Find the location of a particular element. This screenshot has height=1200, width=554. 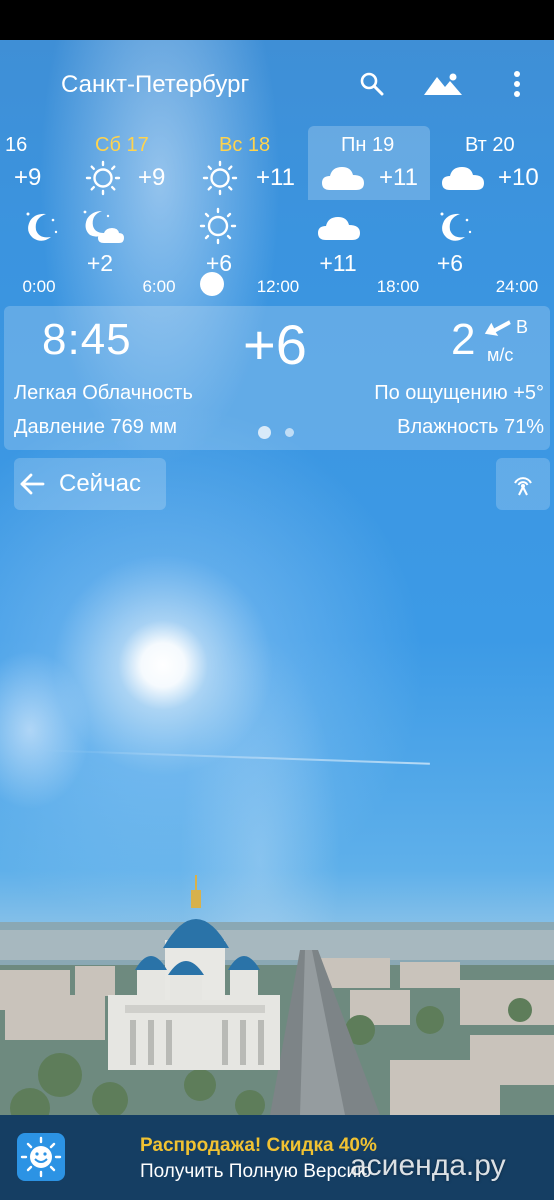

more-vert-icon is located at coordinates (517, 84).